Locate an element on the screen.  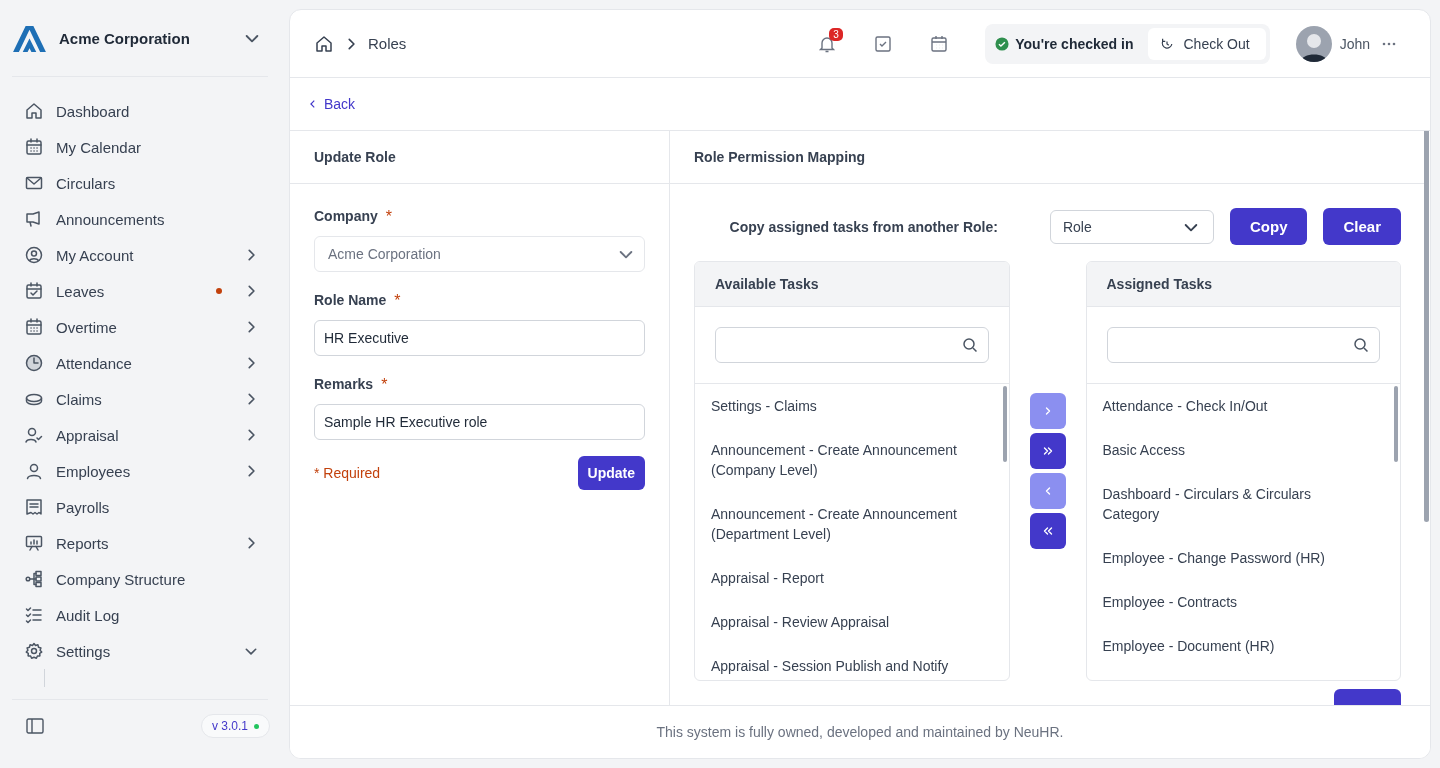
nav-item: Settings is located at coordinates (140, 651).